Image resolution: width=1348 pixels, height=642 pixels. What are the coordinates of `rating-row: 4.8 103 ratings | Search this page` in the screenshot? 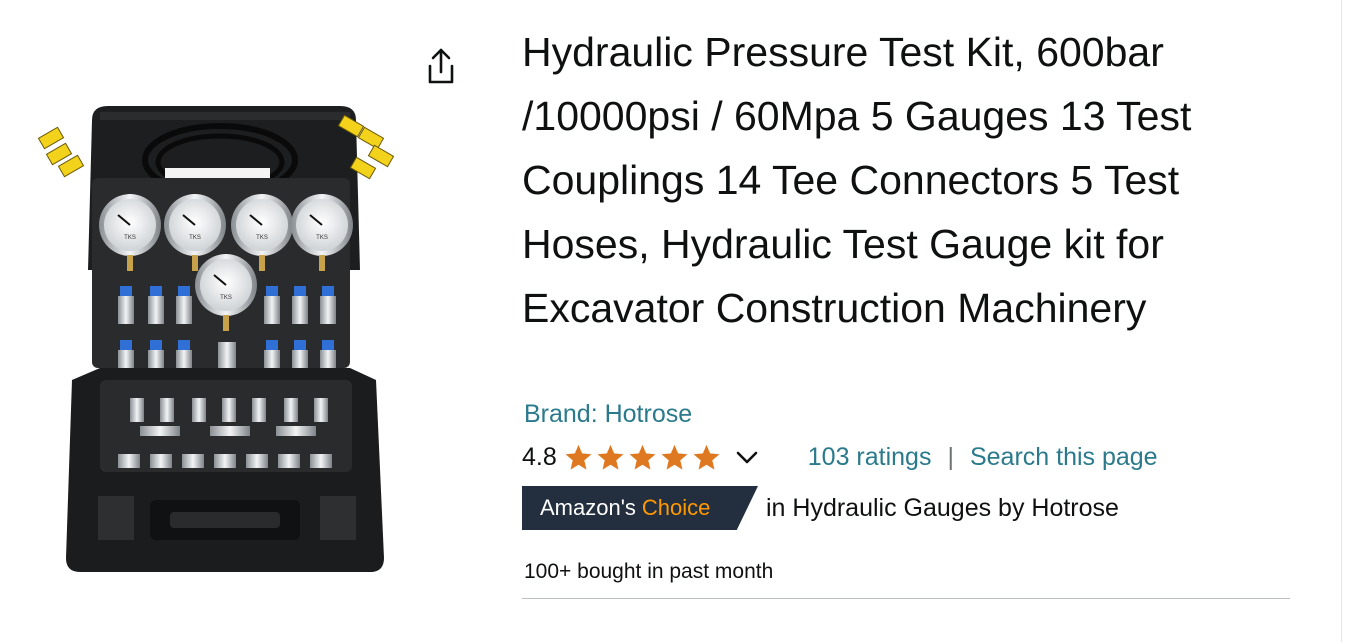 It's located at (840, 457).